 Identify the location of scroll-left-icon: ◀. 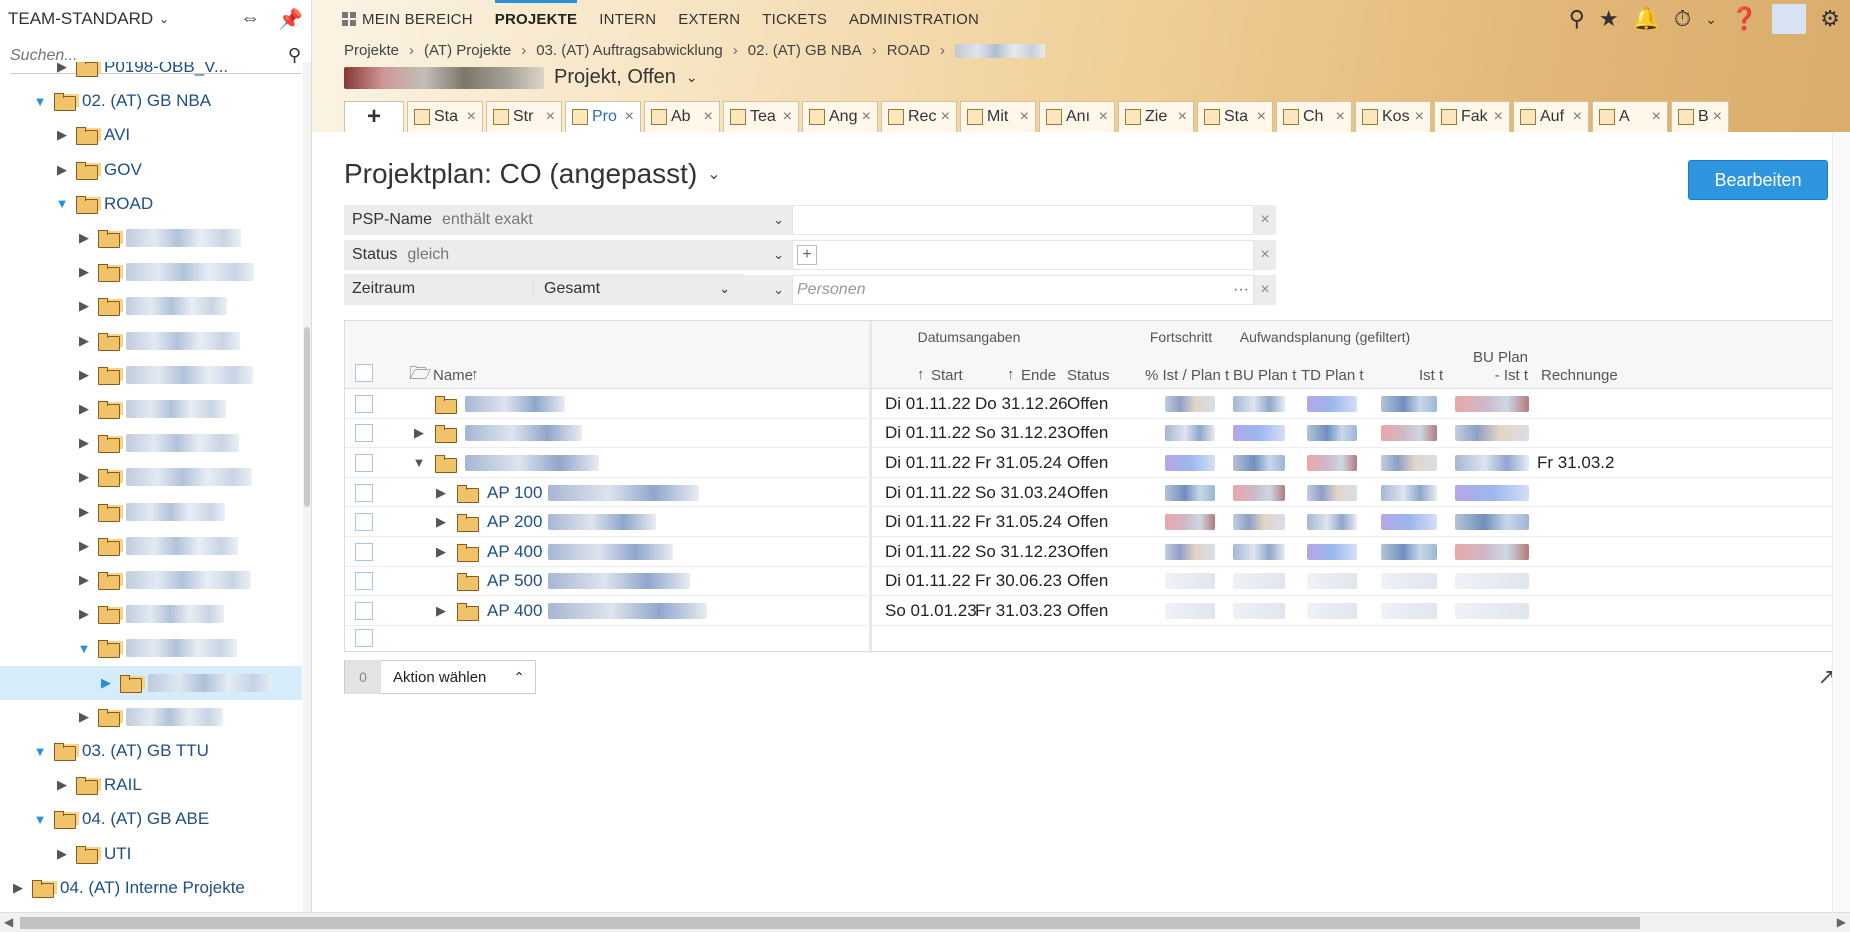
(8, 922).